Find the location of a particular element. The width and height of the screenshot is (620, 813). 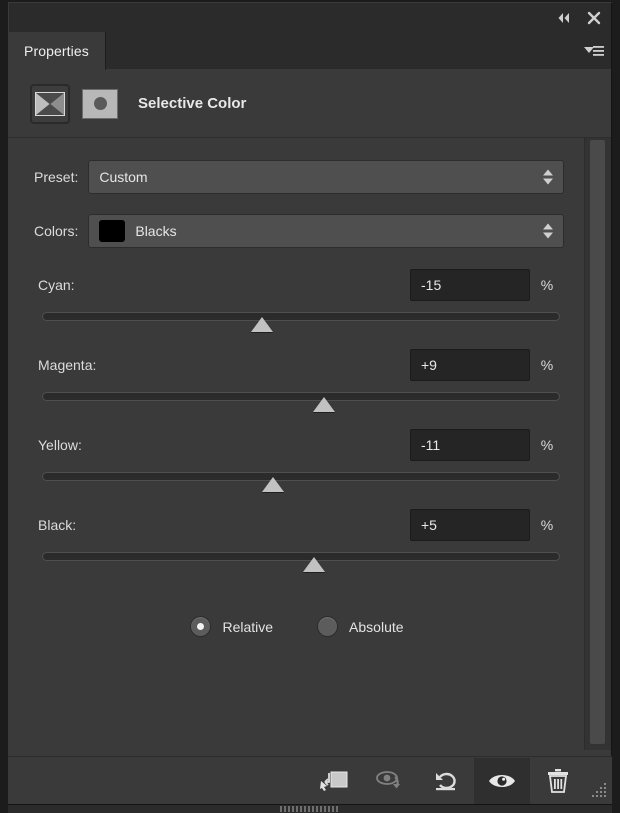

colors-swatch is located at coordinates (112, 231).